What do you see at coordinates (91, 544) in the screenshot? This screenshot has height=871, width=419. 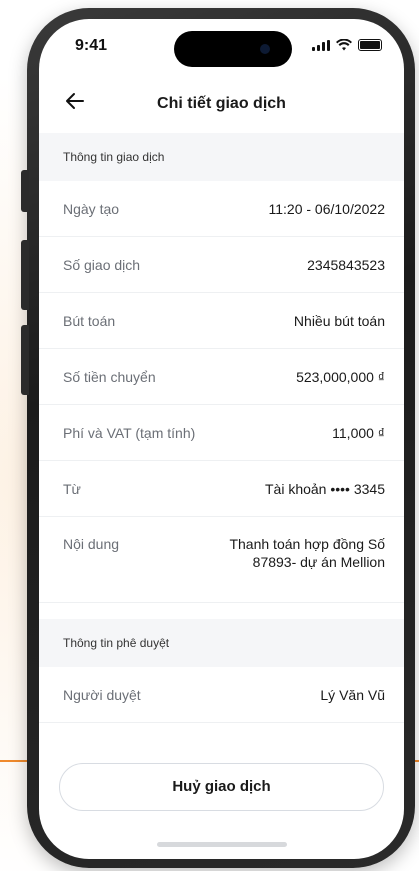 I see `row-label: Nội dung` at bounding box center [91, 544].